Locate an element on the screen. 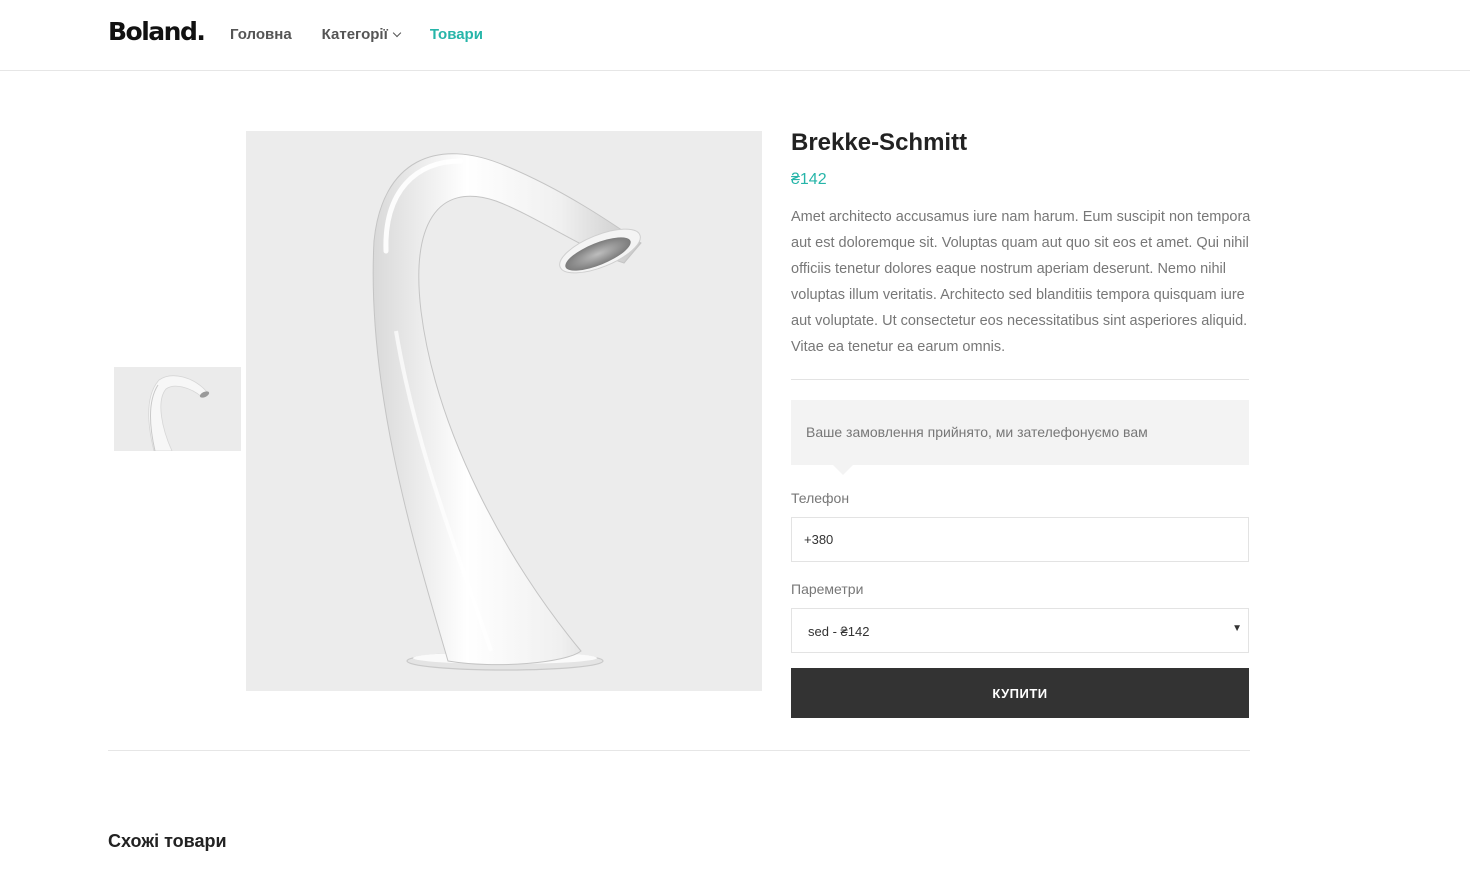 This screenshot has width=1470, height=869. params-select: sed - ₴142 ▼ is located at coordinates (1020, 630).